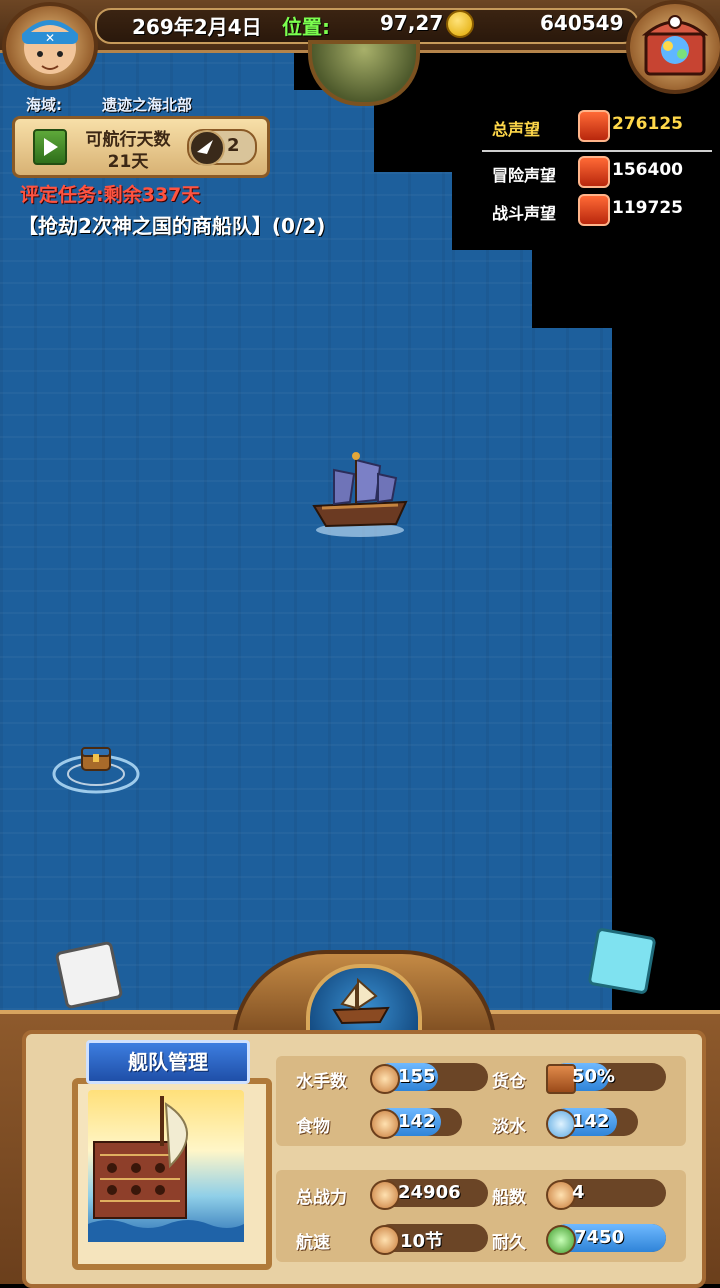 The width and height of the screenshot is (720, 1288). Describe the element at coordinates (509, 1127) in the screenshot. I see `water-label: 淡水` at that location.